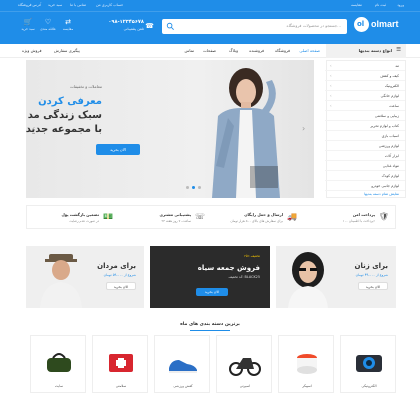  I want to click on top-link-contact: تماس با ما, so click(78, 5).